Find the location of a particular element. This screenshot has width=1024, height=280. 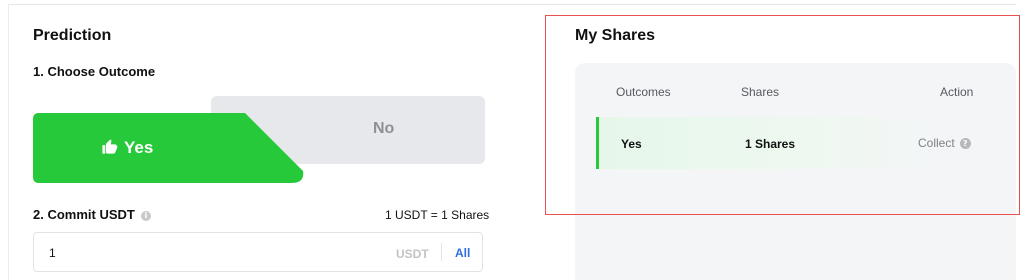

question-icon: ? is located at coordinates (965, 143).